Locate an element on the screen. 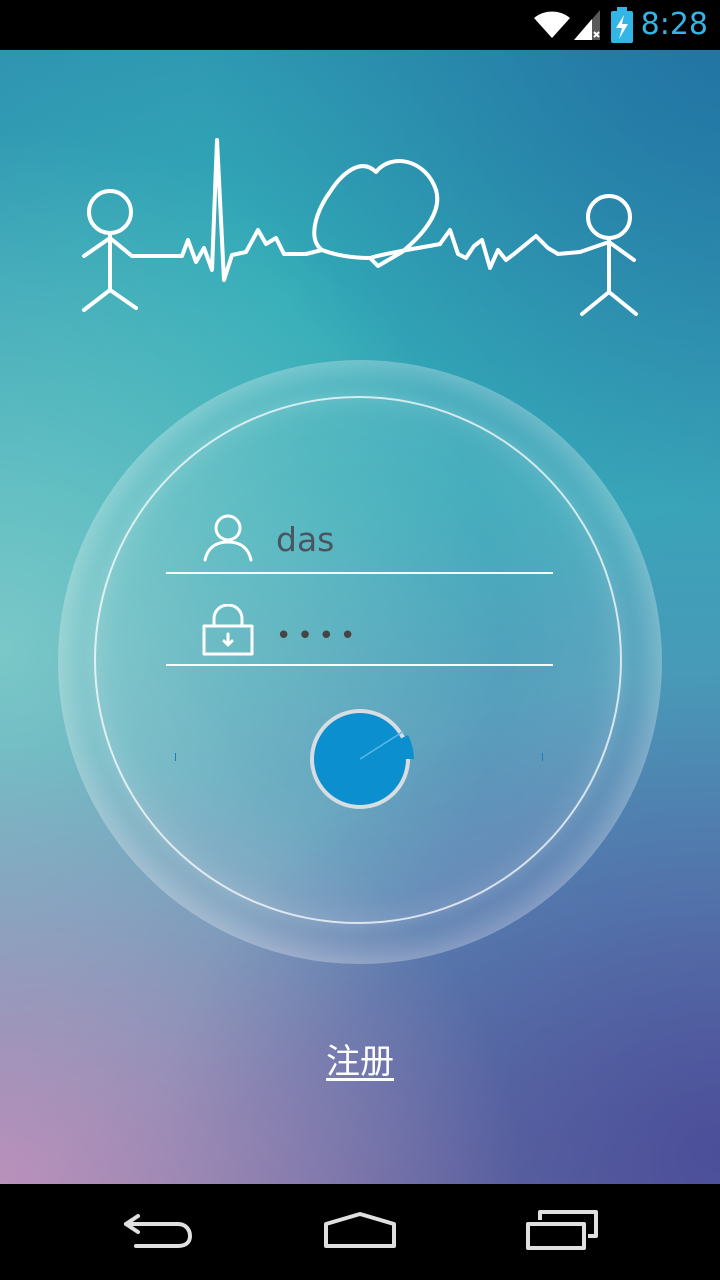 This screenshot has height=1280, width=720. progress-tick-right is located at coordinates (542, 757).